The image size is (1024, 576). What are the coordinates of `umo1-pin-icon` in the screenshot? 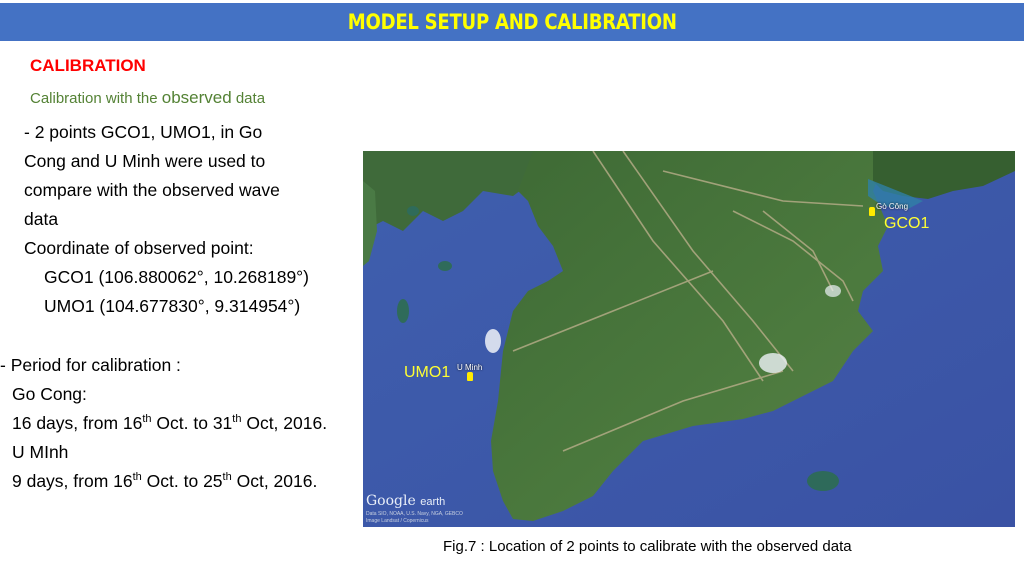 It's located at (470, 376).